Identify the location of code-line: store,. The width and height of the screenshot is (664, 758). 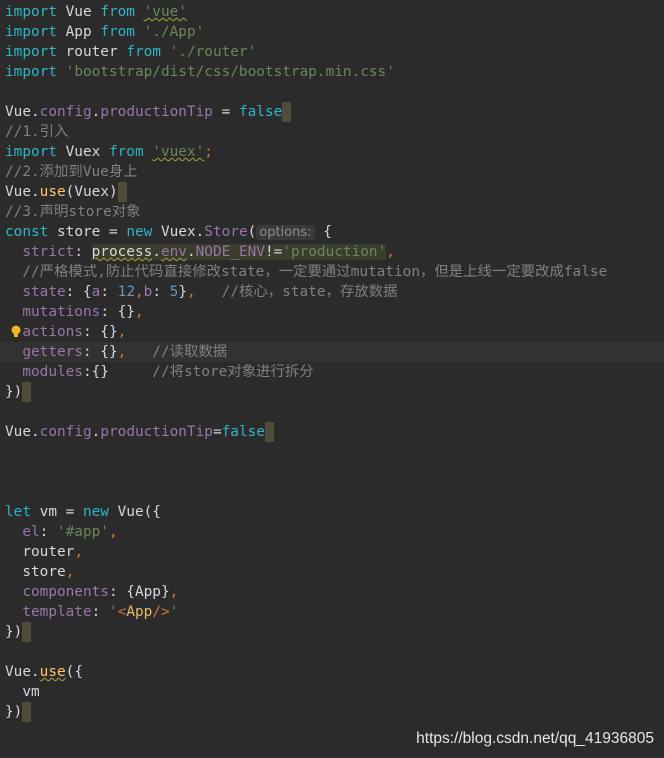
(332, 572).